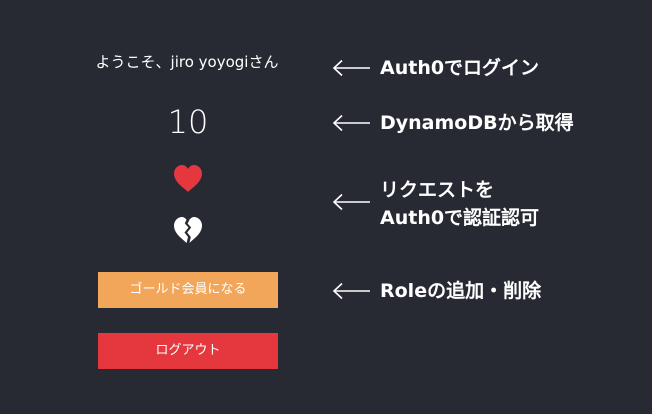 This screenshot has height=414, width=652. I want to click on annotation-line: Roleの追加・削除, so click(461, 291).